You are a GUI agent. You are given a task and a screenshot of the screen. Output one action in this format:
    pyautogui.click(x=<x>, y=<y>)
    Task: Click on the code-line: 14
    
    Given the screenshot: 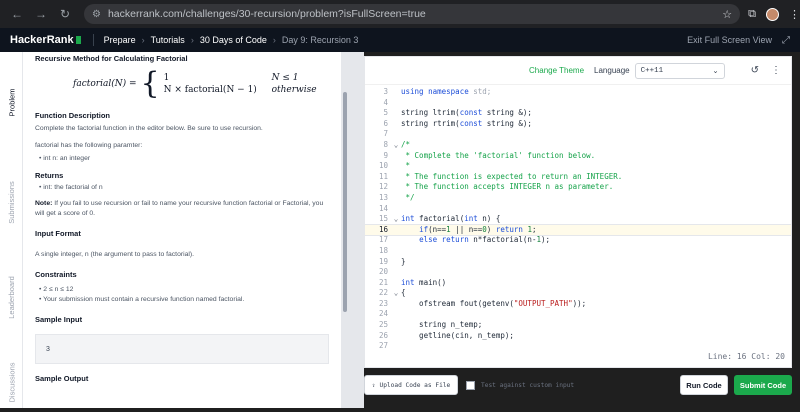 What is the action you would take?
    pyautogui.click(x=383, y=208)
    